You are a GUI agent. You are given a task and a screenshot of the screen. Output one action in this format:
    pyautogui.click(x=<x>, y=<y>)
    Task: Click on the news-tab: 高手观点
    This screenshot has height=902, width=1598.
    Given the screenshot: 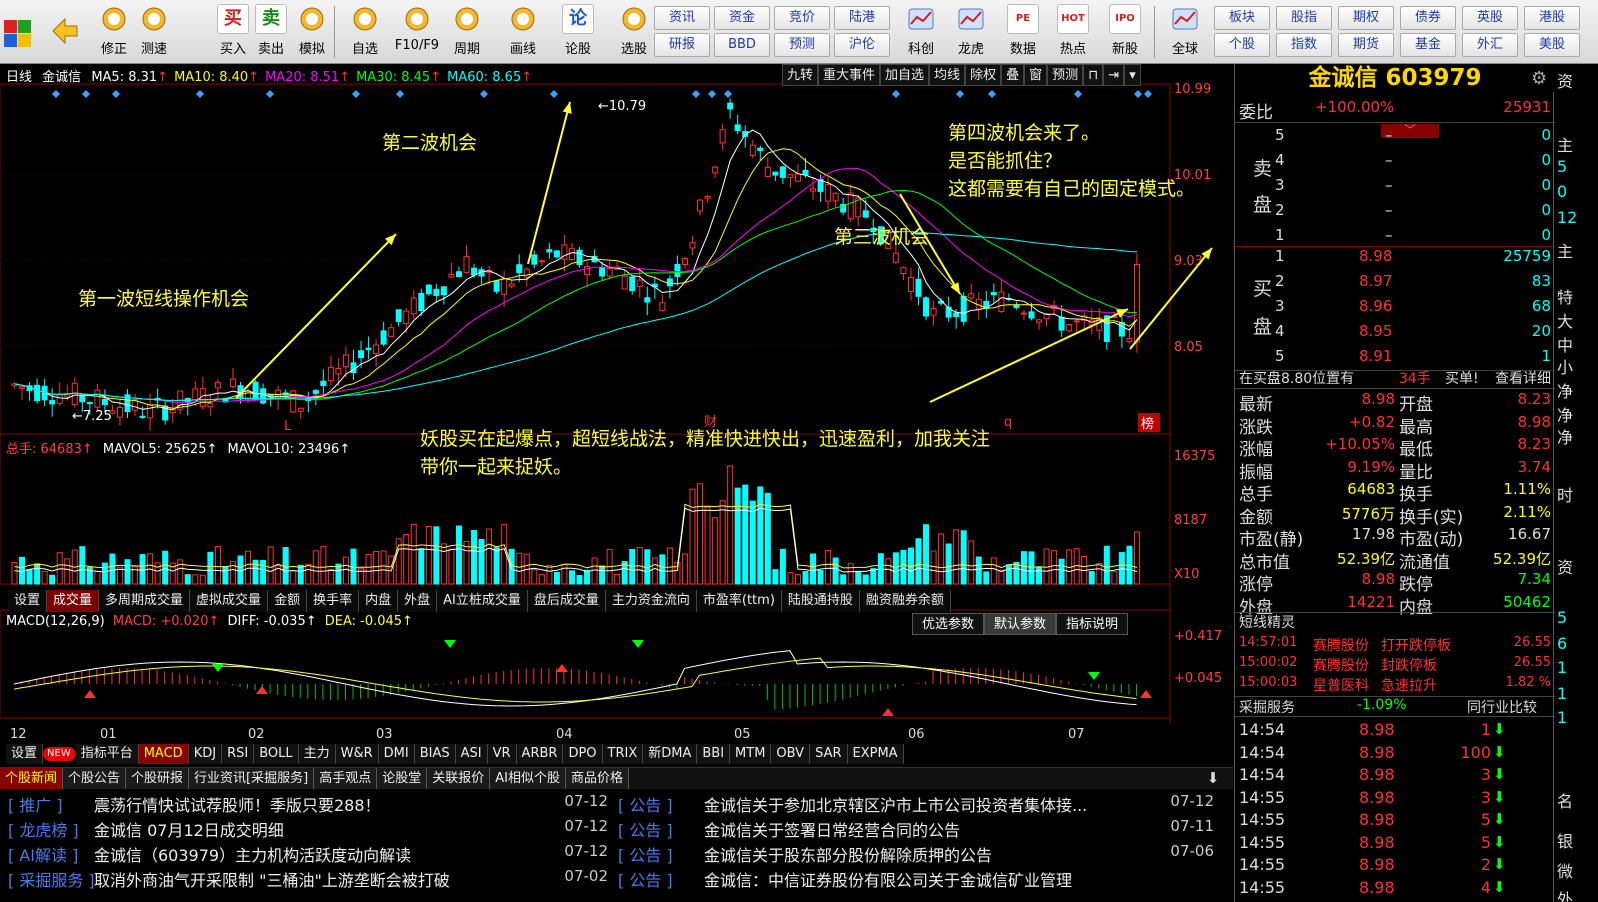 What is the action you would take?
    pyautogui.click(x=346, y=778)
    